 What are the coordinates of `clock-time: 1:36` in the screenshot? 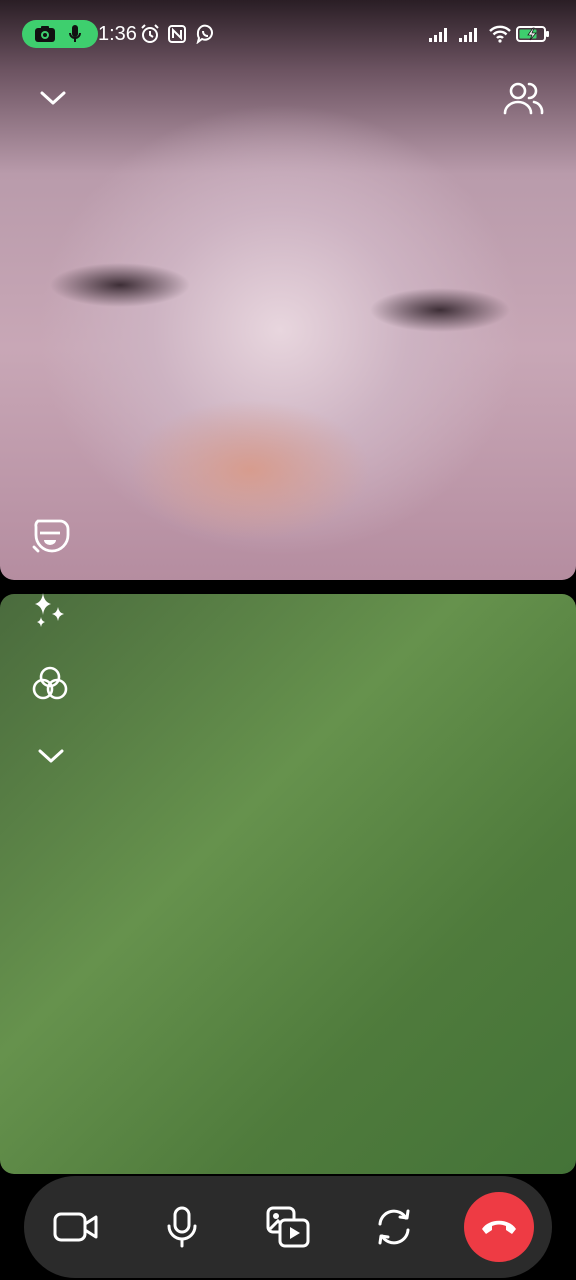 It's located at (117, 34).